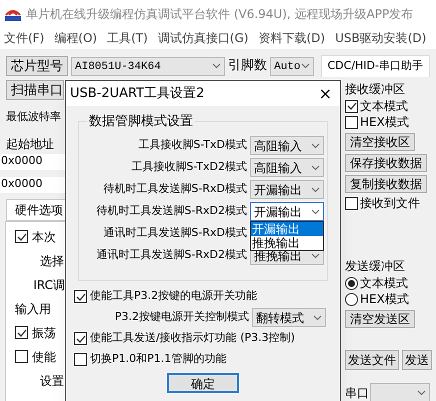 This screenshot has width=436, height=401. What do you see at coordinates (380, 142) in the screenshot?
I see `receive-action-button: 清空接收区` at bounding box center [380, 142].